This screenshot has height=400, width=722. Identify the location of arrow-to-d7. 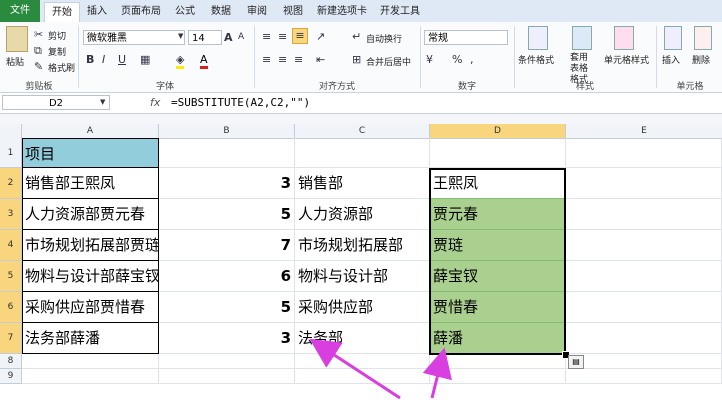
(437, 373).